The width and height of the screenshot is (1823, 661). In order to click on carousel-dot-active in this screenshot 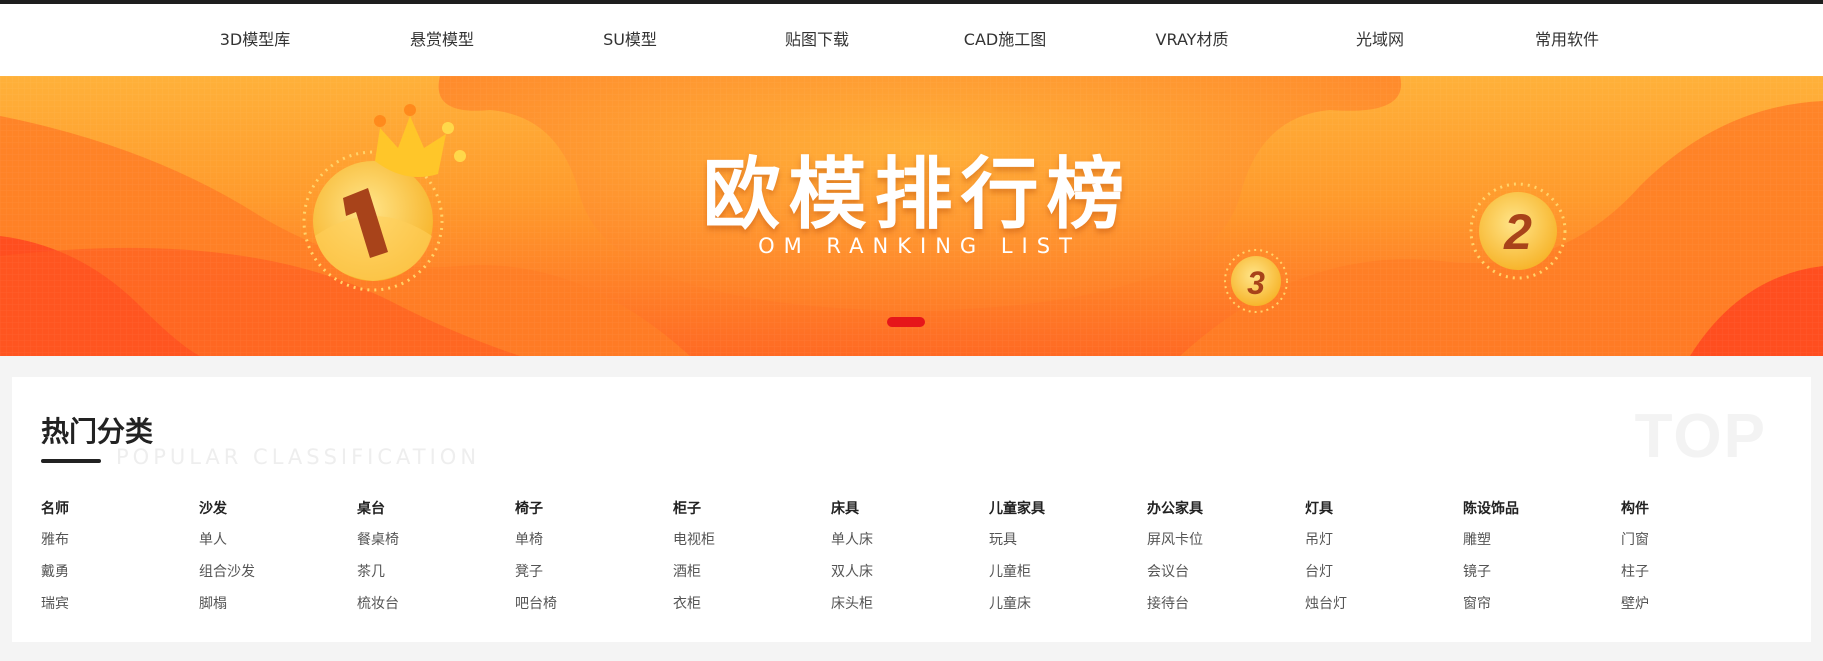, I will do `click(906, 322)`.